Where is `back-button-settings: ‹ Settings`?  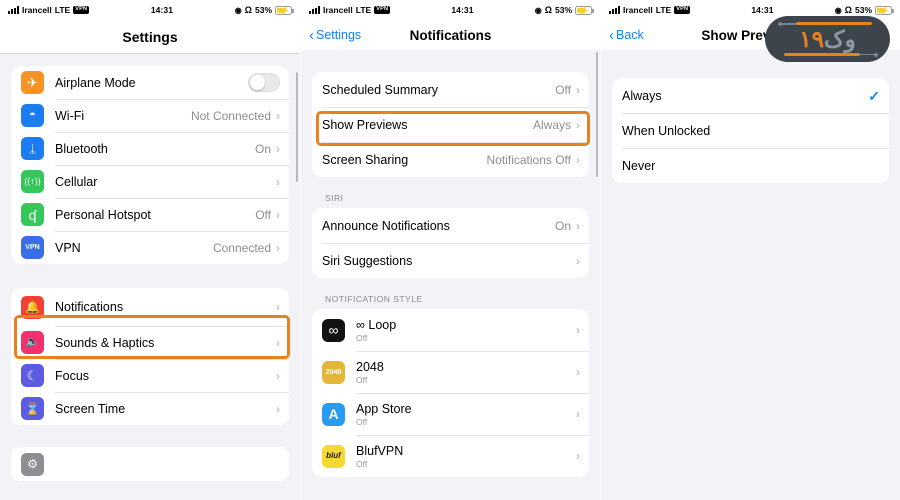
back-button-settings: ‹ Settings is located at coordinates (335, 35).